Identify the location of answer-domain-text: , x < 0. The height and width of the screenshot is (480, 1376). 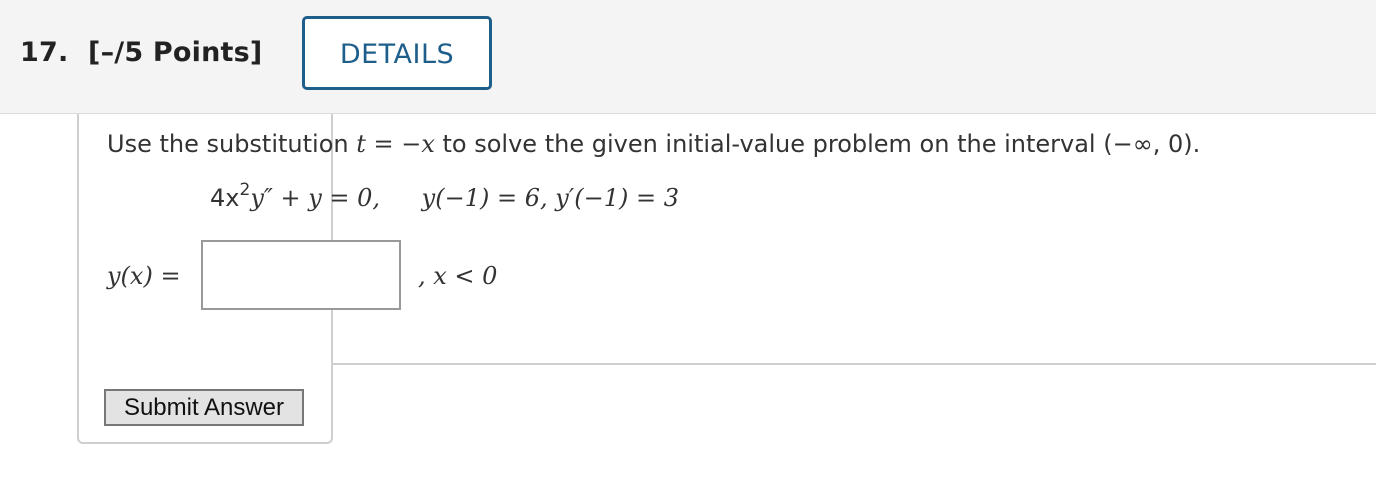
(458, 276).